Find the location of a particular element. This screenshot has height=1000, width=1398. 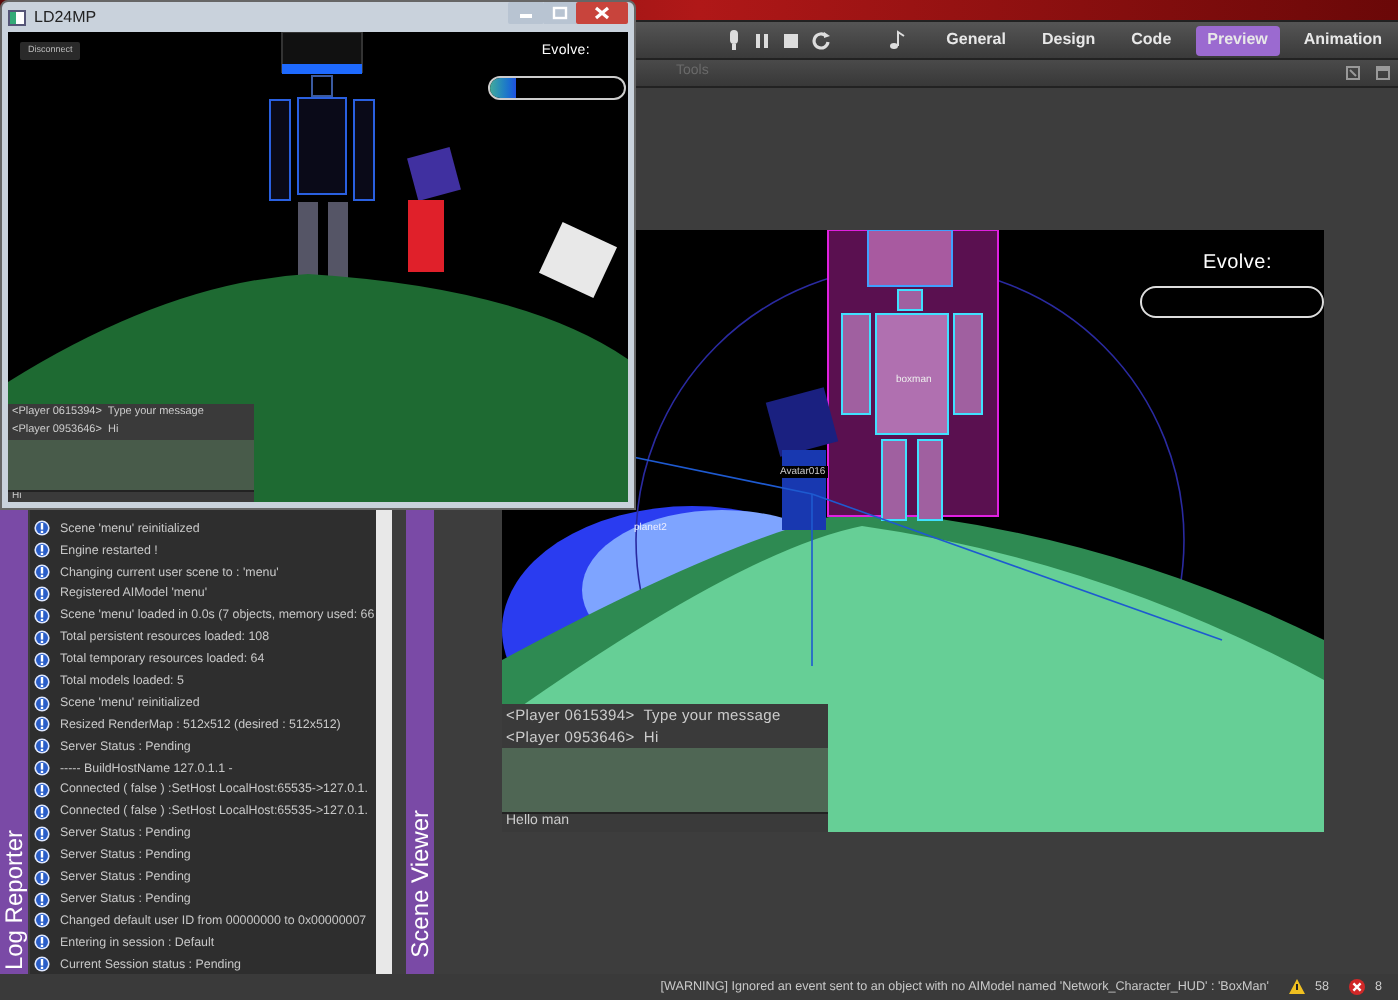

tab: Code is located at coordinates (1151, 40).